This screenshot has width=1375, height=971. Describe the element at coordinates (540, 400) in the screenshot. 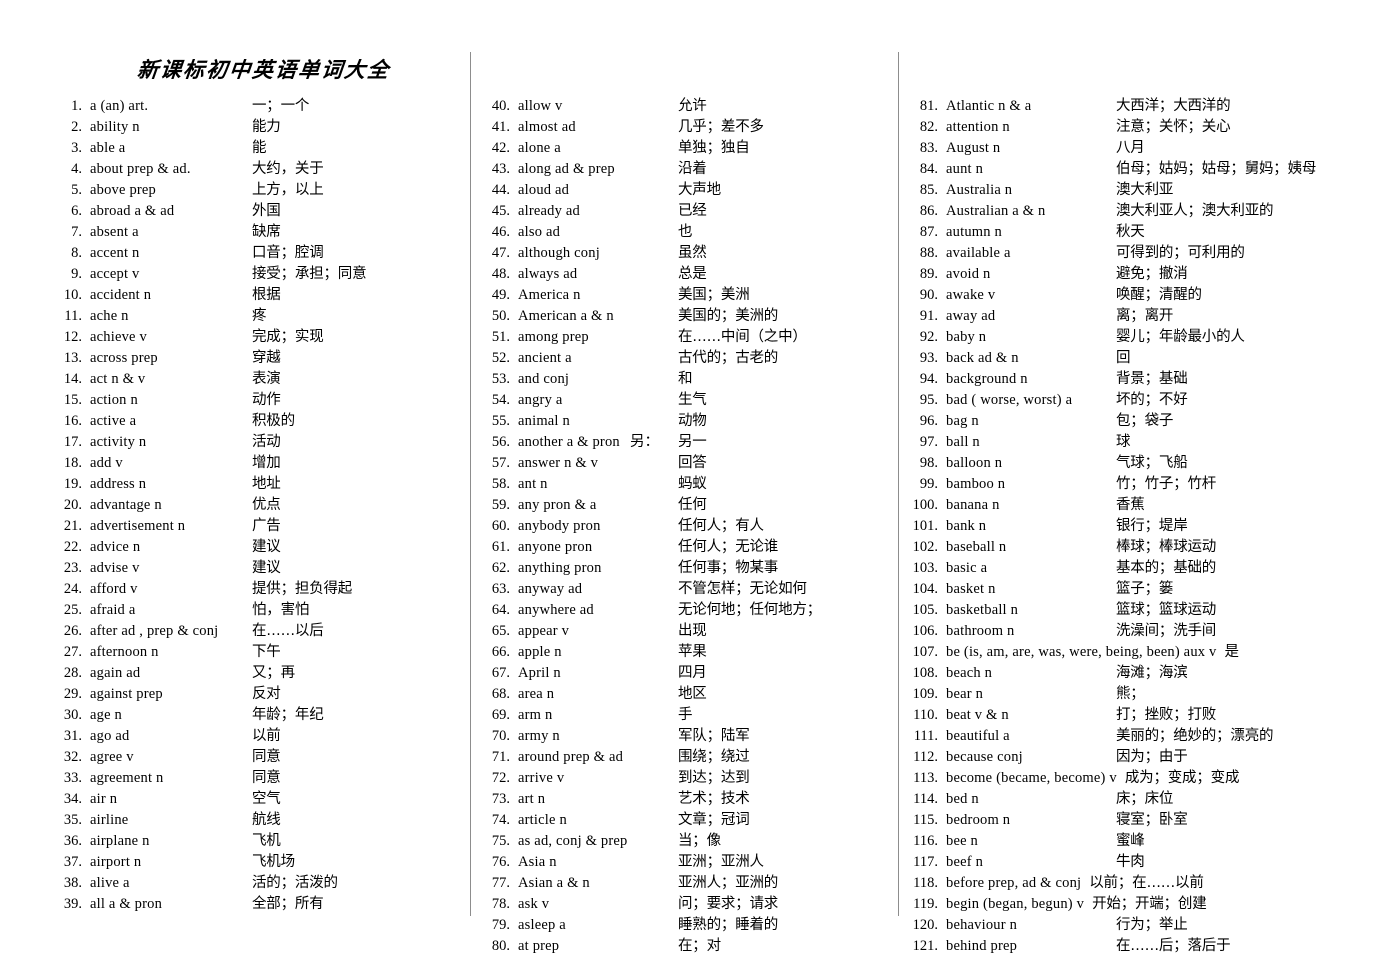

I see `entry-term: angry a` at that location.